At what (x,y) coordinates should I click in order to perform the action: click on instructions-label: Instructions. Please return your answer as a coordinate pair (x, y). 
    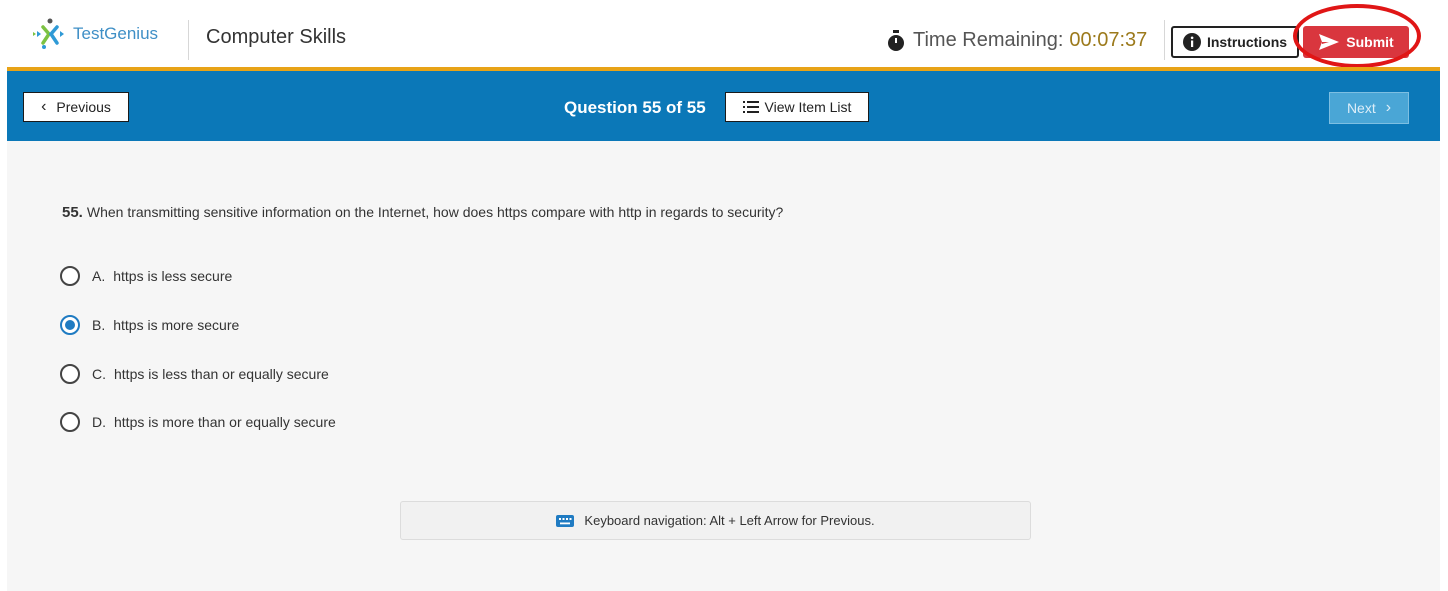
    Looking at the image, I should click on (1247, 42).